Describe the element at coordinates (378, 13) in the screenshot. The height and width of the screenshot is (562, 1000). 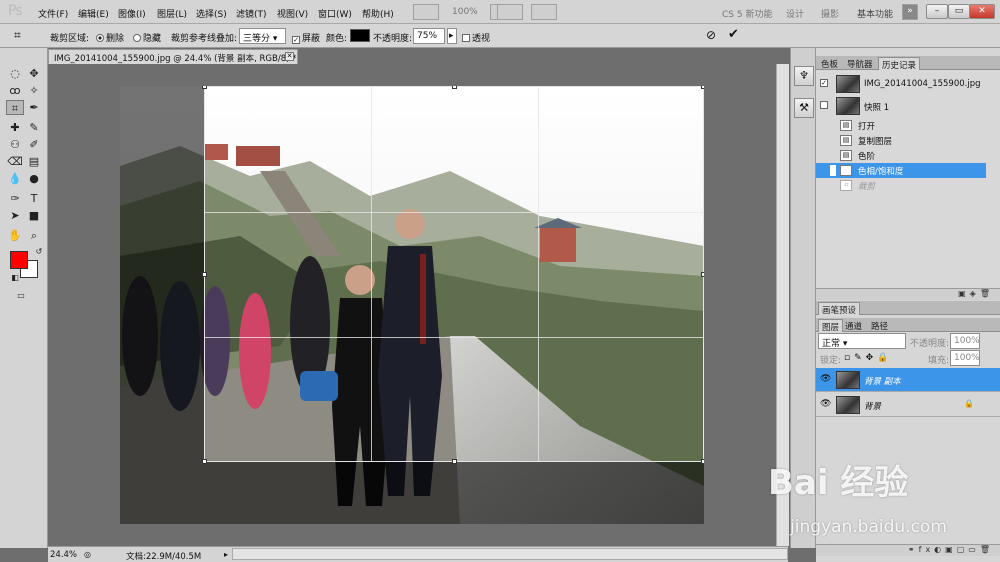
I see `menu-help: 帮助(H)` at that location.